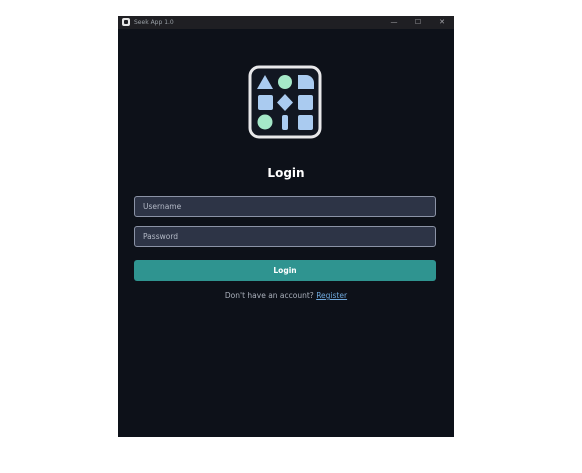 The height and width of the screenshot is (473, 582). I want to click on login-button: Login, so click(285, 270).